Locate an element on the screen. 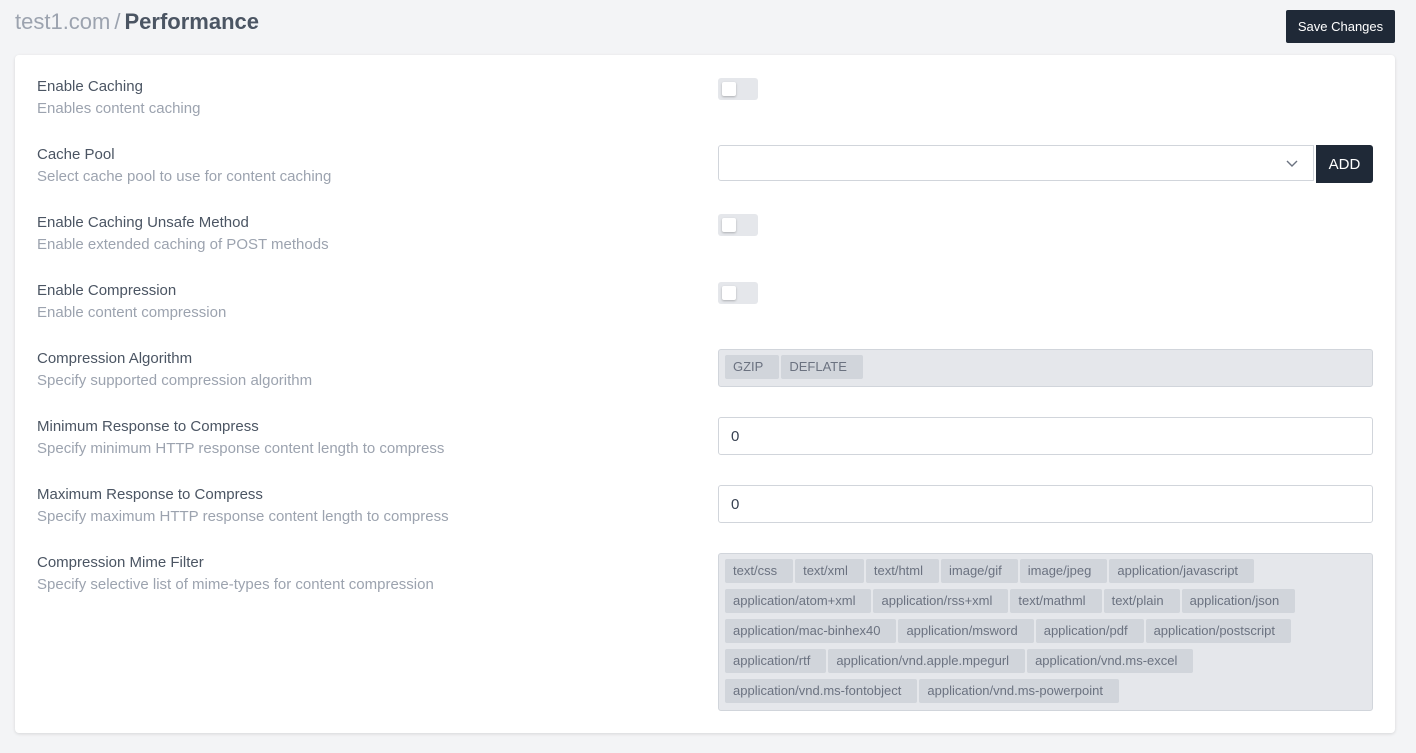 The width and height of the screenshot is (1416, 753). min-response-input is located at coordinates (1045, 436).